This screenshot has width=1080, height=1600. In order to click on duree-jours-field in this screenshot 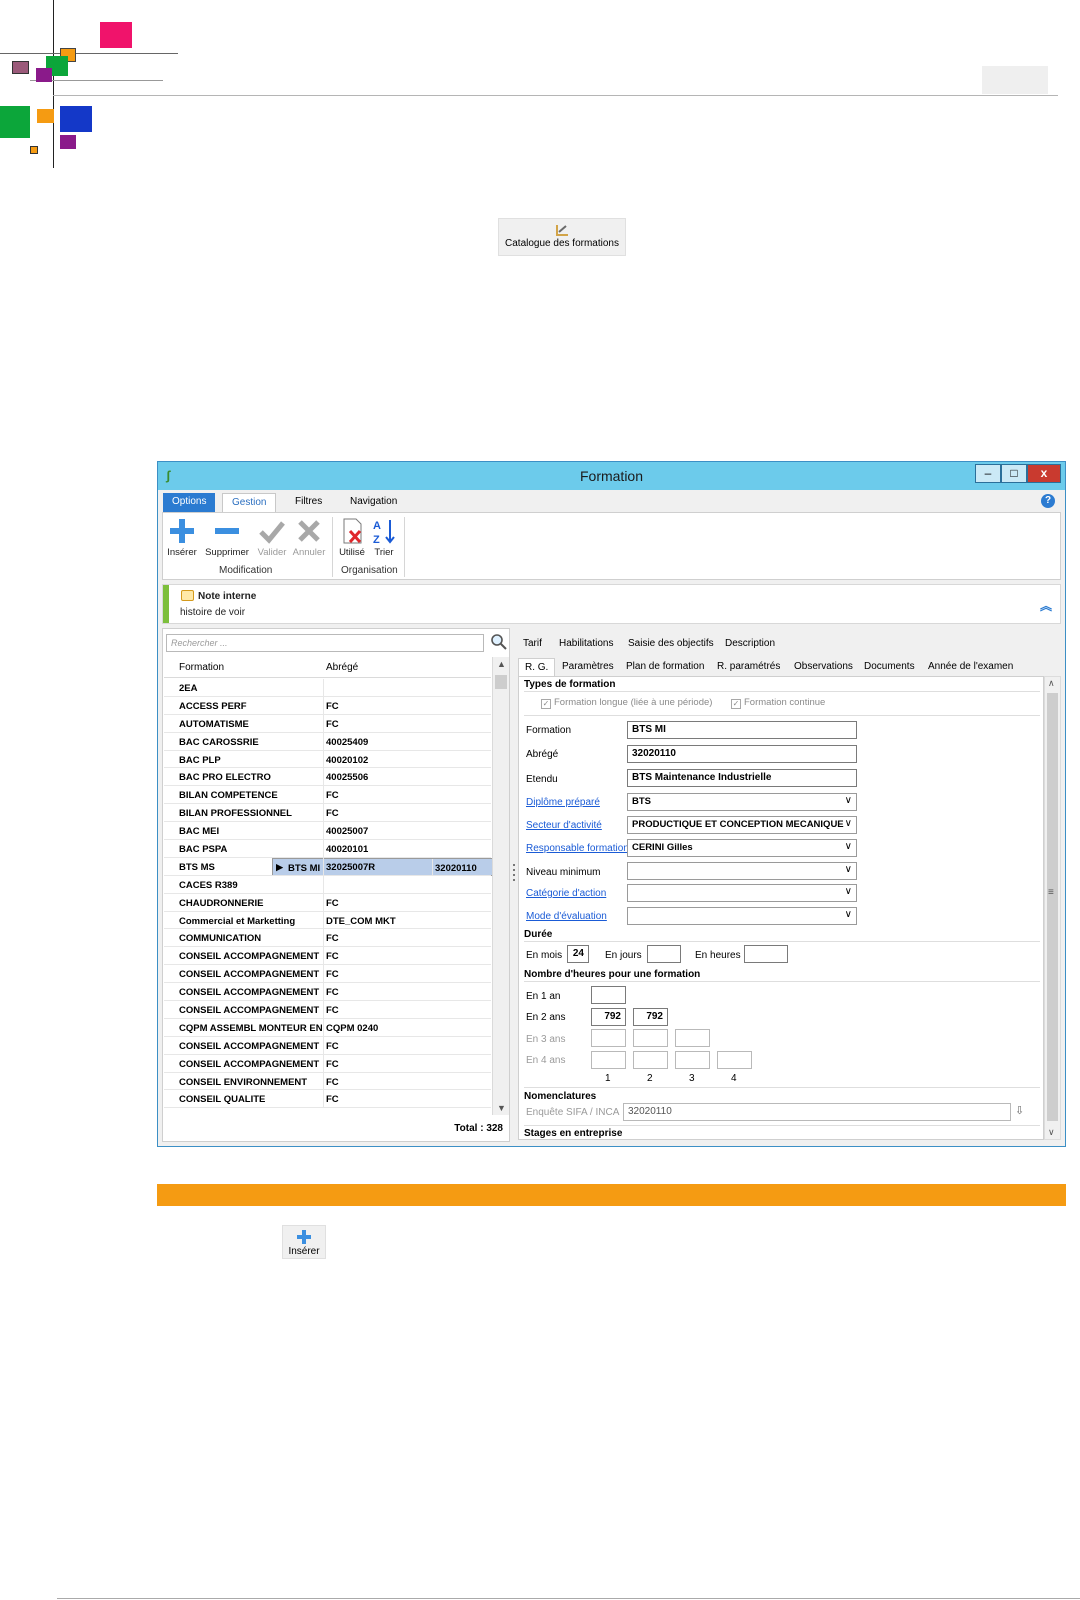, I will do `click(664, 954)`.